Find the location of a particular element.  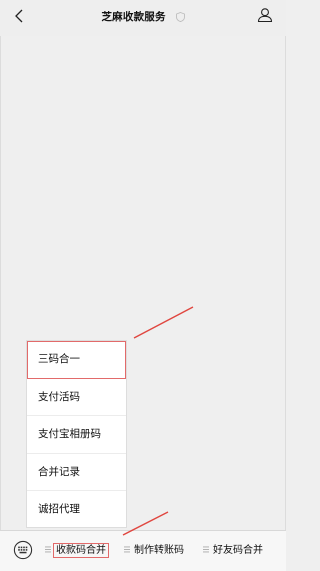

user-profile-icon is located at coordinates (265, 15).